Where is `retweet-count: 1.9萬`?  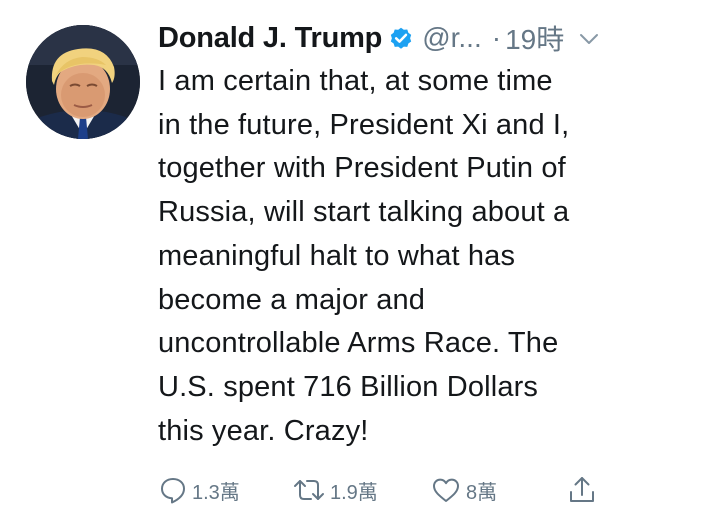
retweet-count: 1.9萬 is located at coordinates (354, 492).